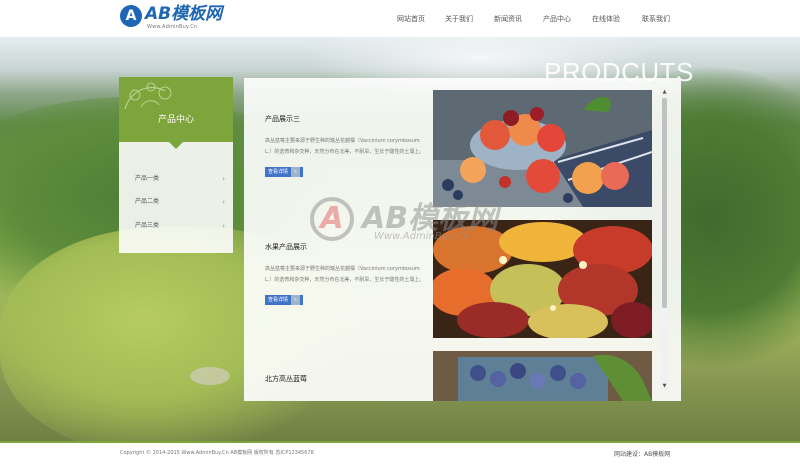  Describe the element at coordinates (345, 247) in the screenshot. I see `product-title: 水果产品展示` at that location.